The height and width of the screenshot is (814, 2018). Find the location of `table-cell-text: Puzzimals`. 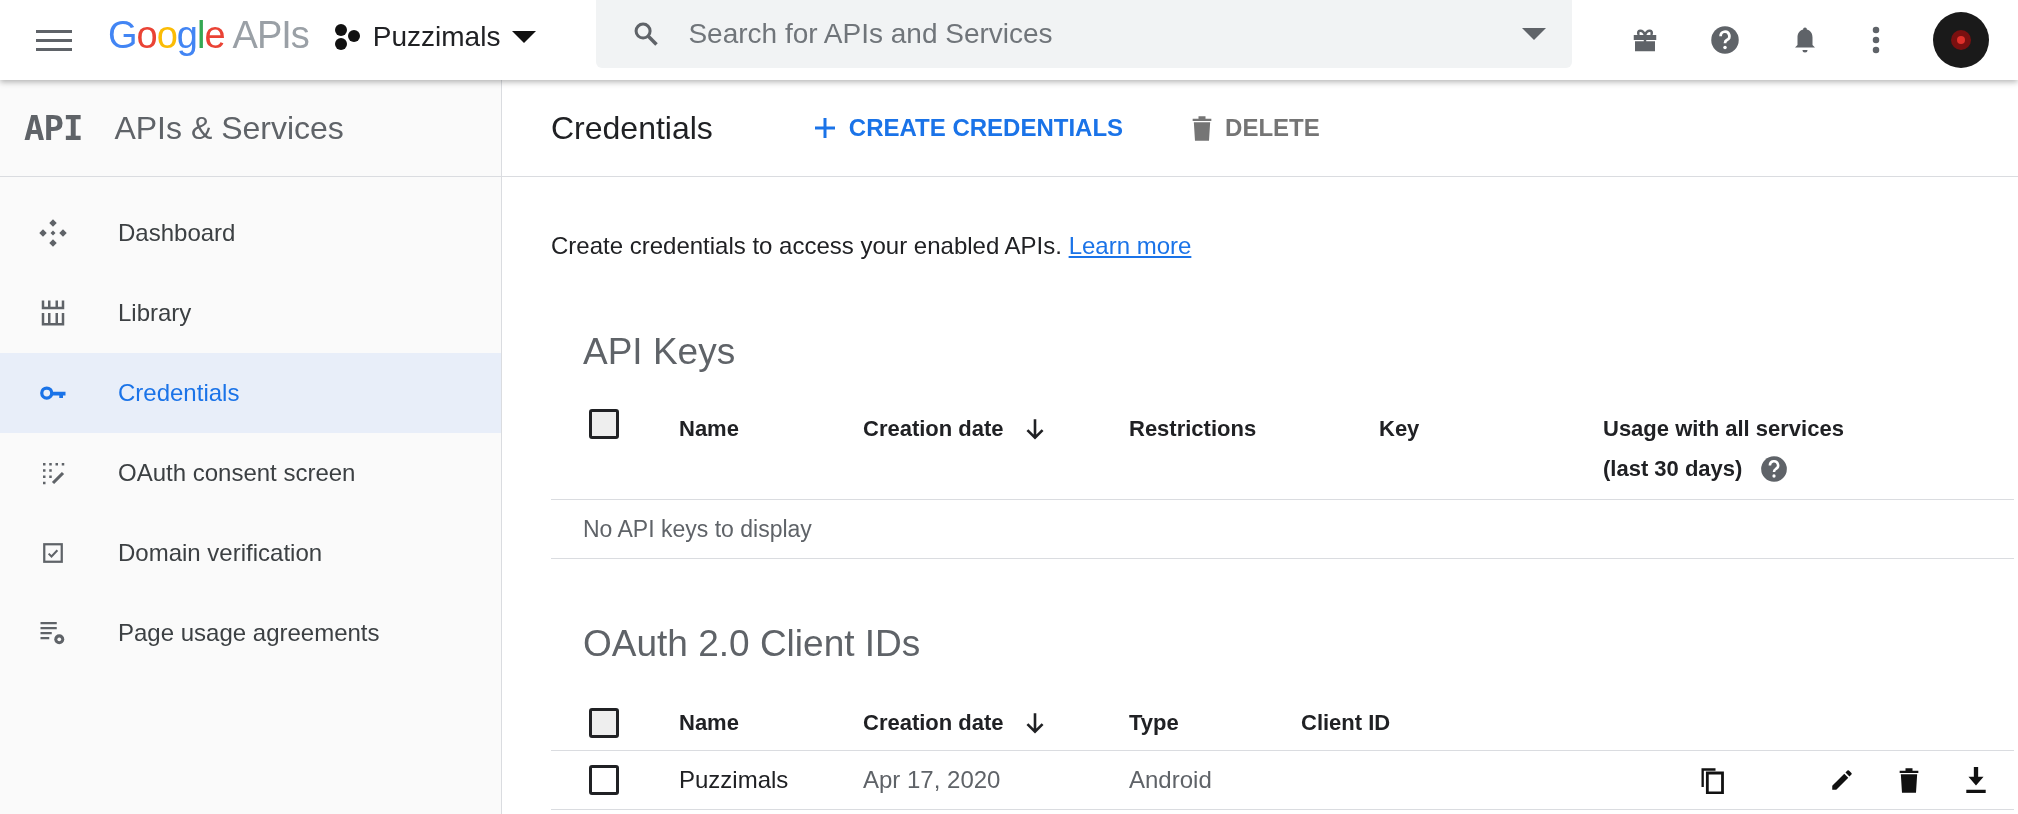

table-cell-text: Puzzimals is located at coordinates (734, 780).